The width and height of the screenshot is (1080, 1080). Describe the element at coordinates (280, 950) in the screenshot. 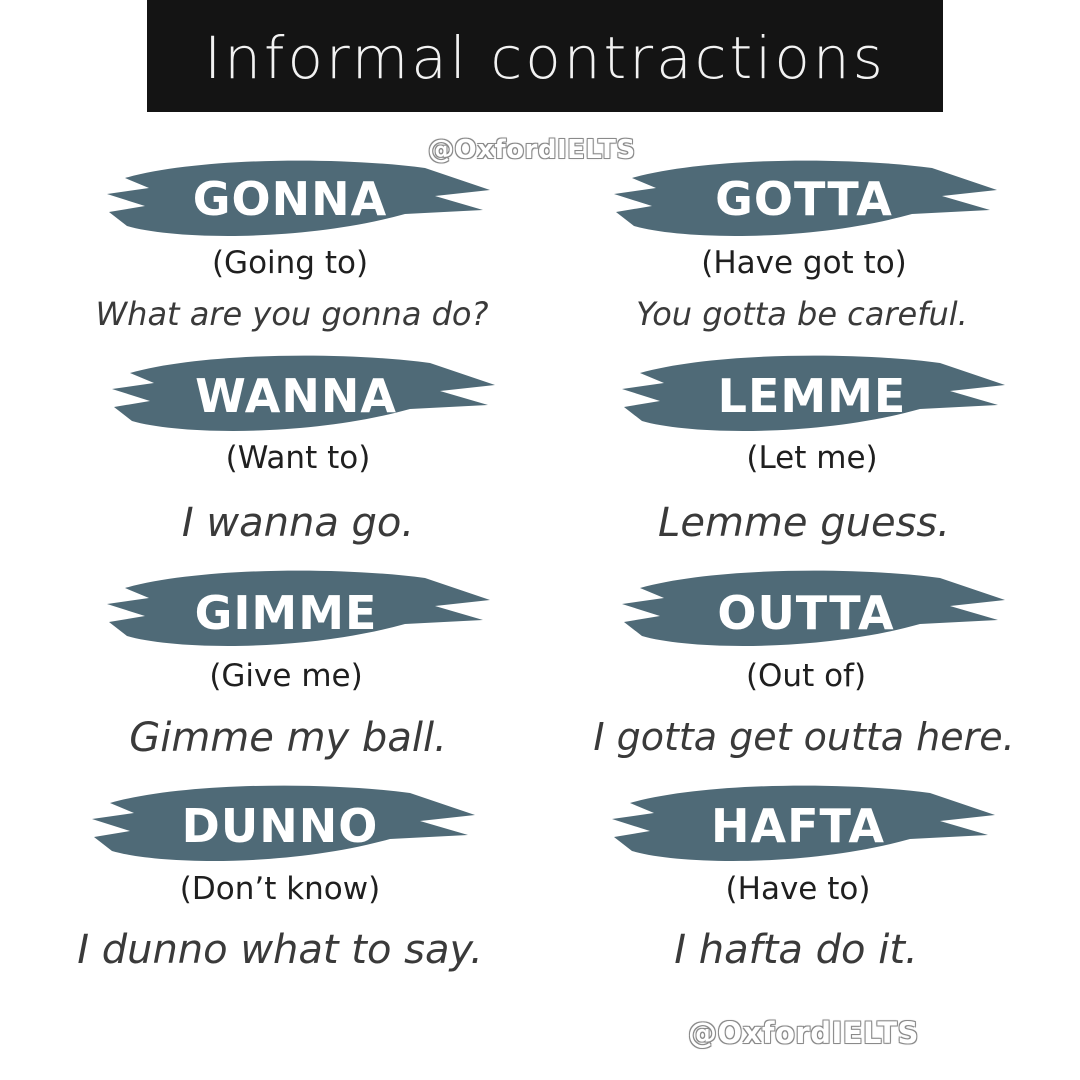

I see `contraction-example: I dunno what to say.` at that location.